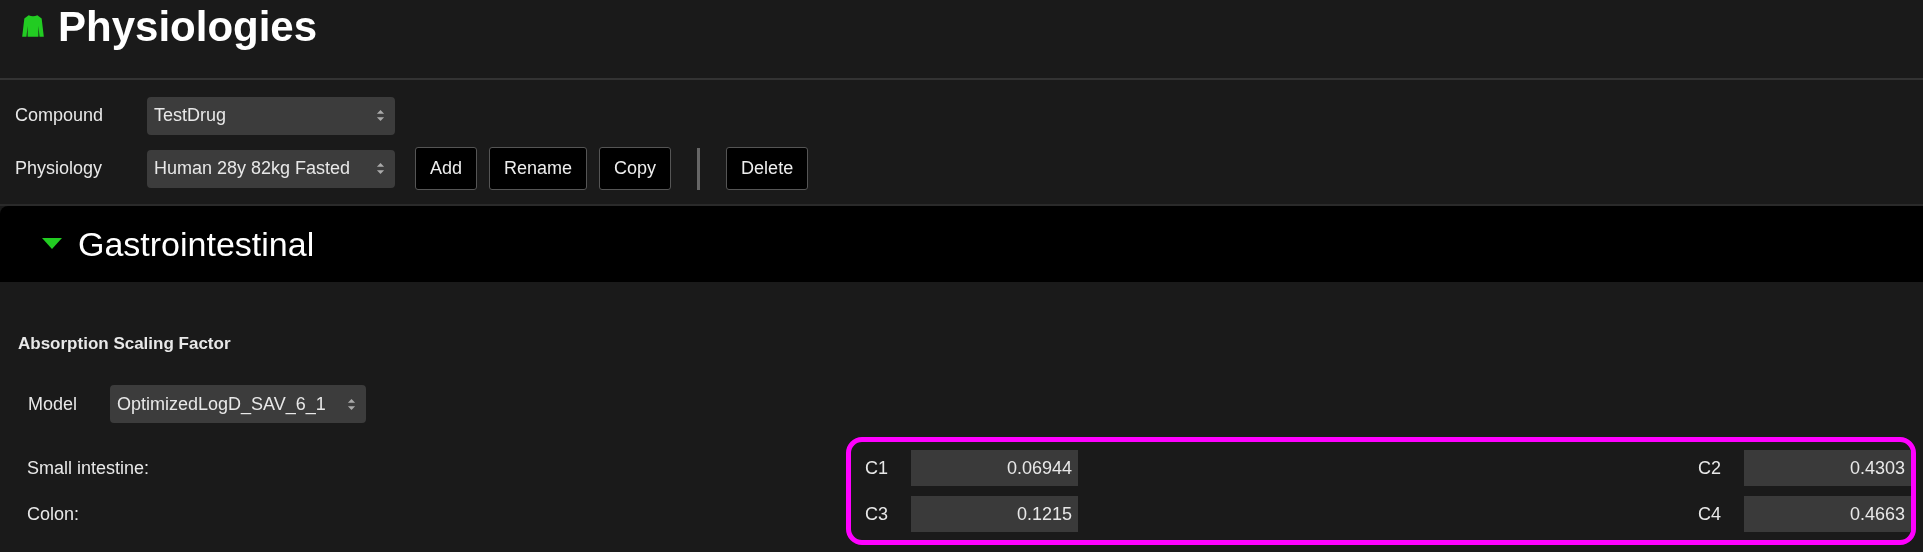  What do you see at coordinates (877, 514) in the screenshot?
I see `coefficient-label: C3` at bounding box center [877, 514].